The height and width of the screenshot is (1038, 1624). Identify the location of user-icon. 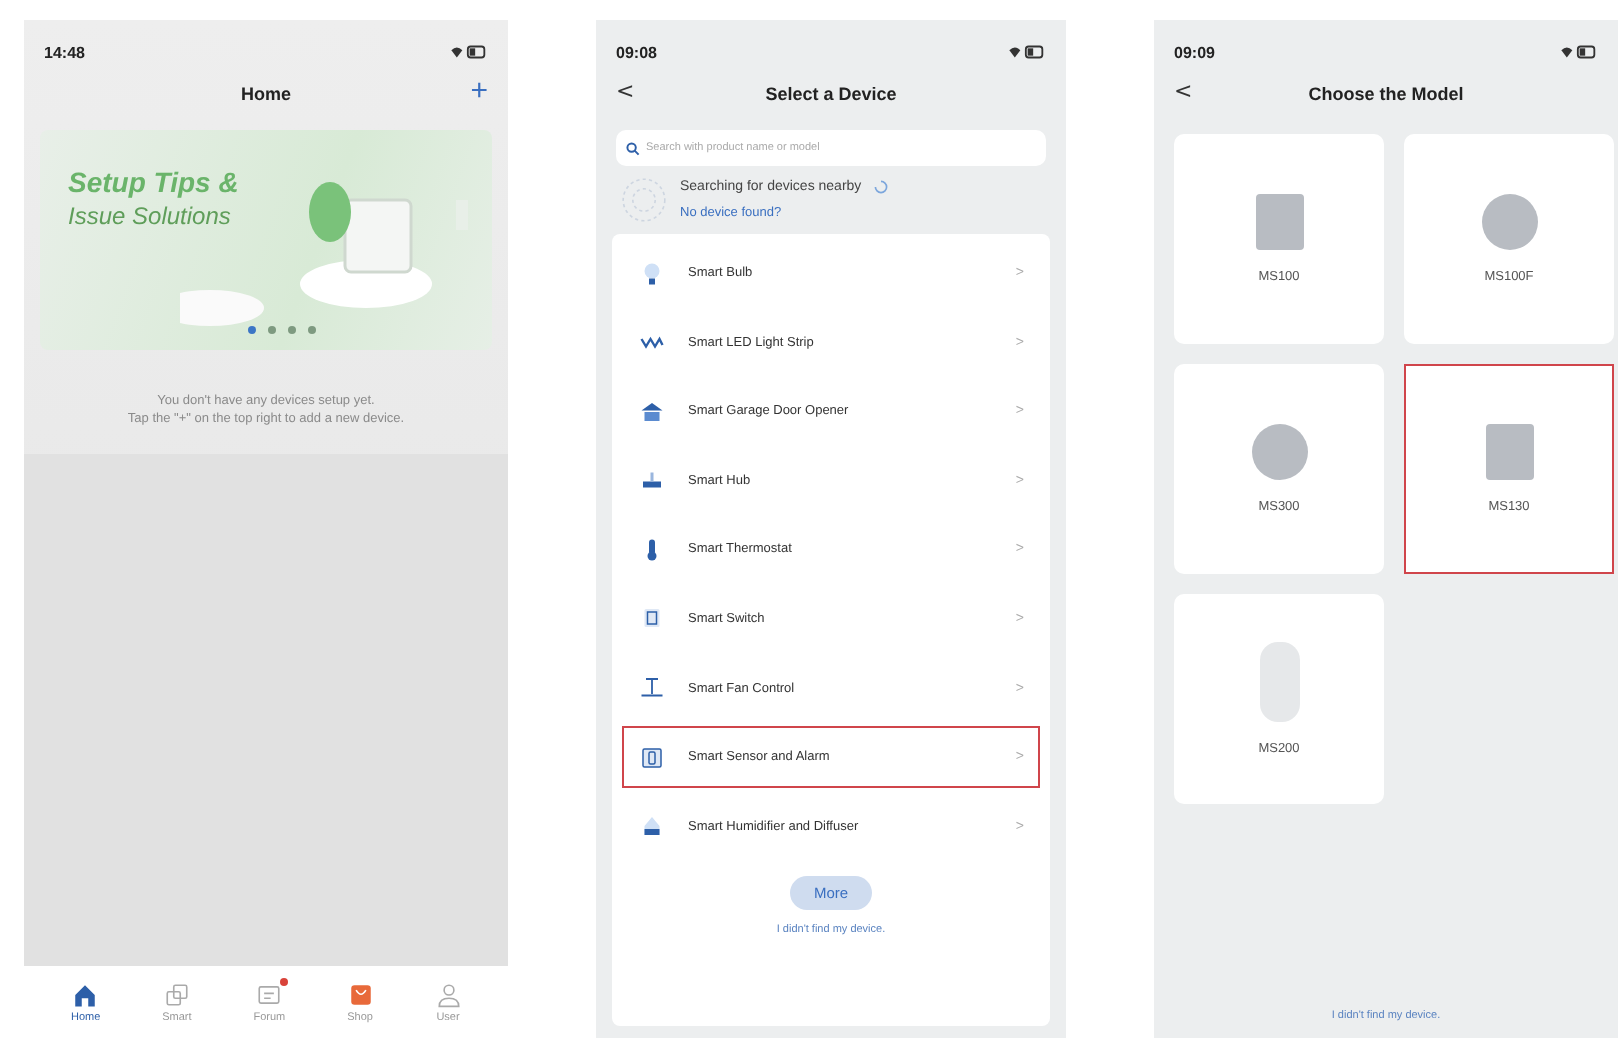
(448, 994).